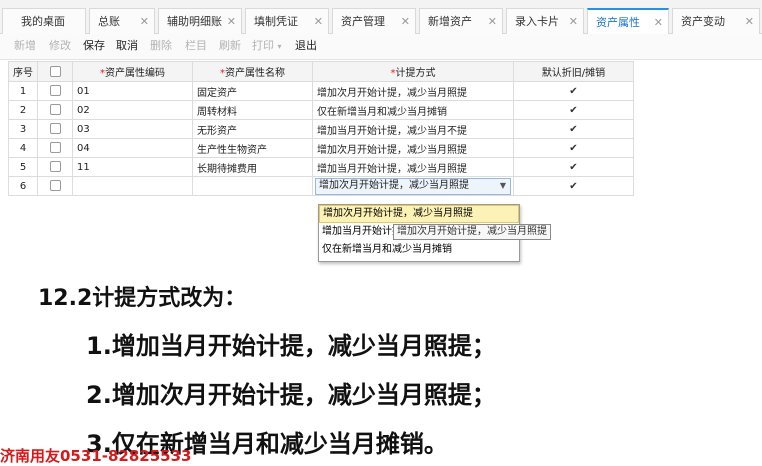 The width and height of the screenshot is (762, 466). What do you see at coordinates (573, 71) in the screenshot?
I see `header-default: 默认折旧/摊销` at bounding box center [573, 71].